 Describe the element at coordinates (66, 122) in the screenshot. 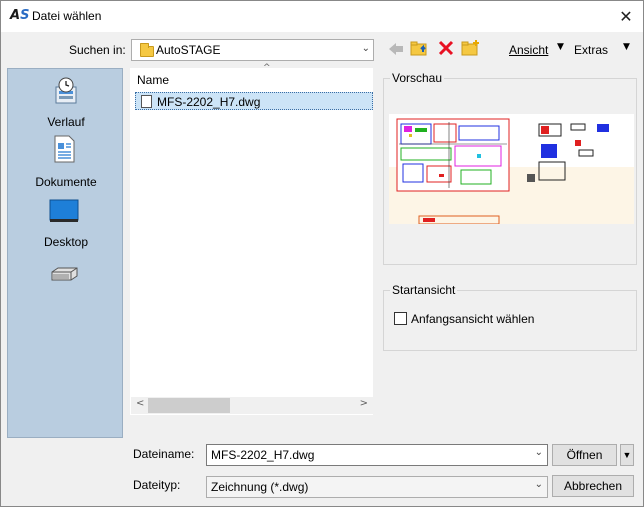

I see `place-label: Verlauf` at that location.